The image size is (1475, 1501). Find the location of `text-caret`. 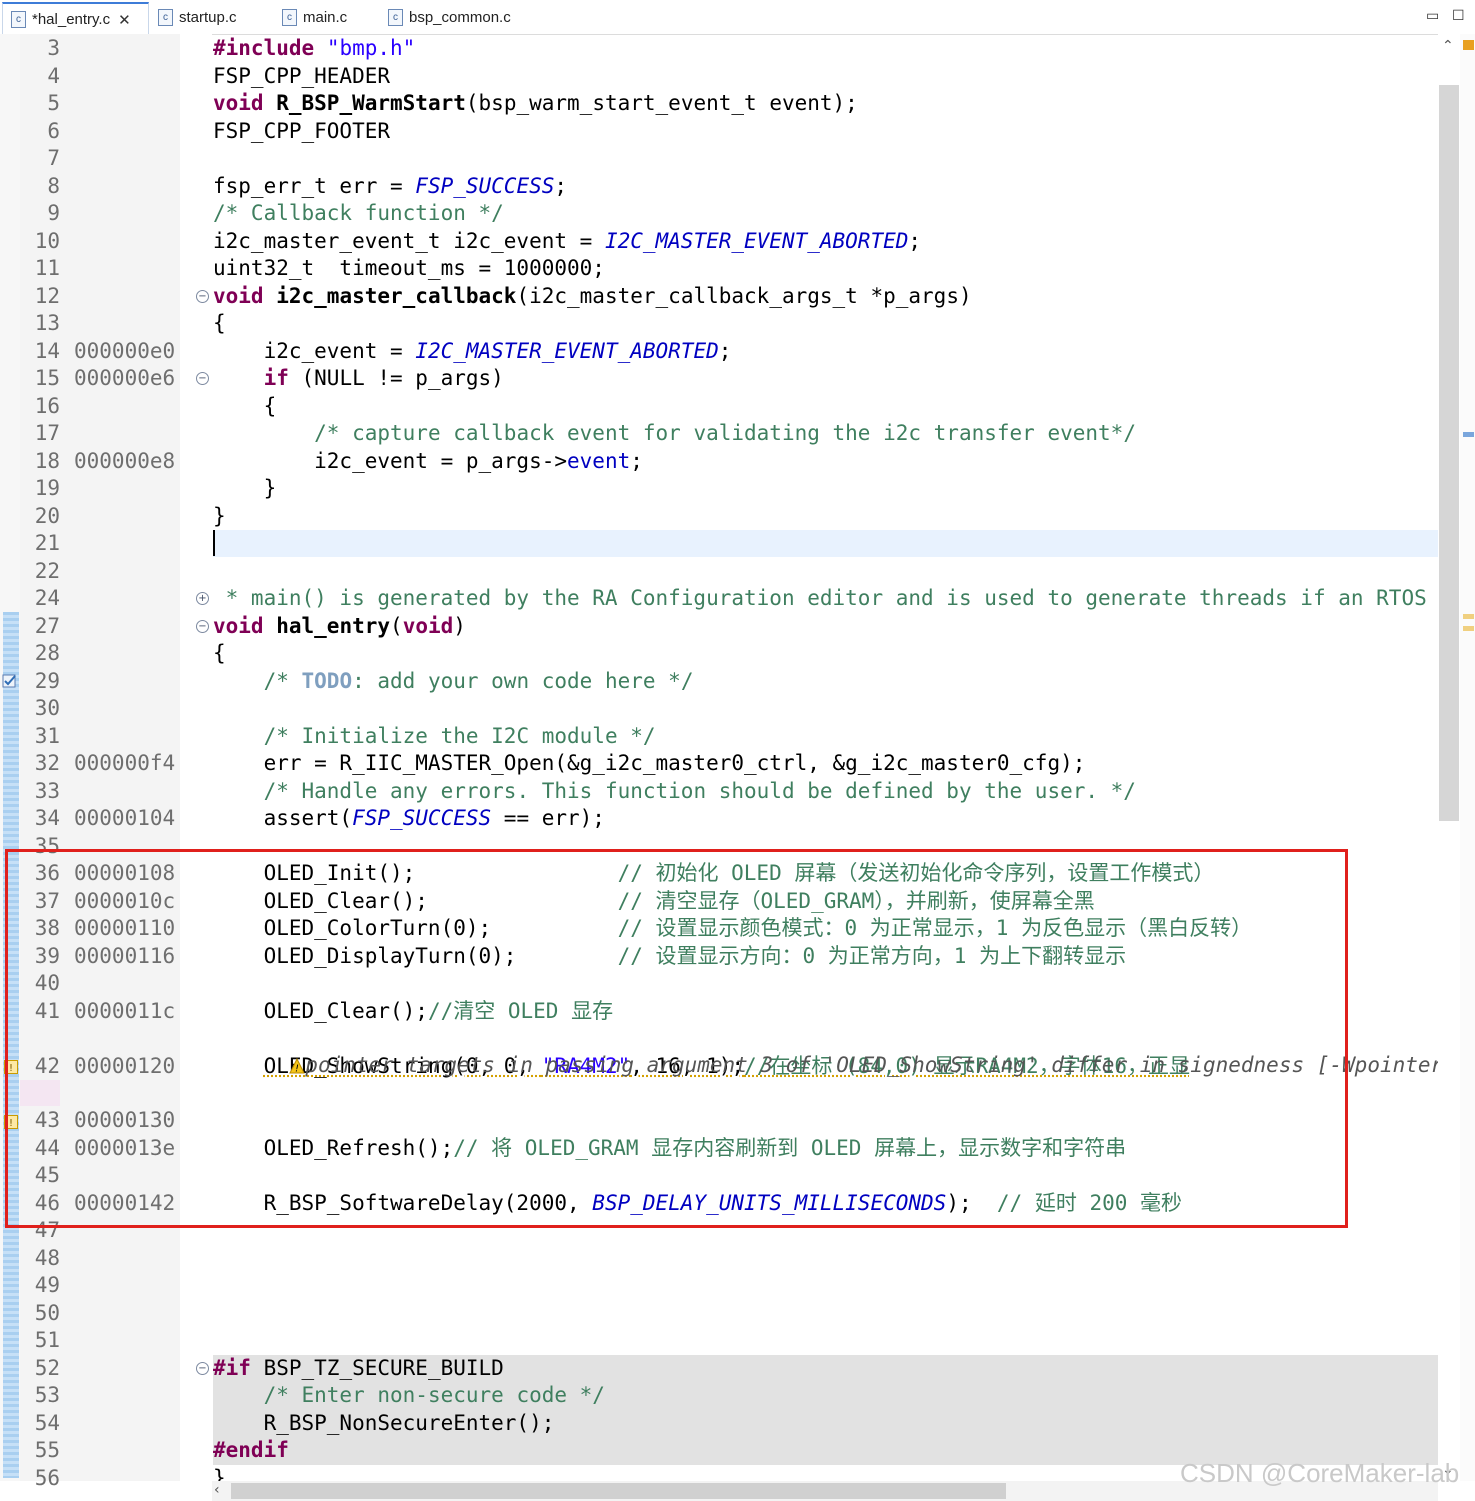

text-caret is located at coordinates (214, 543).